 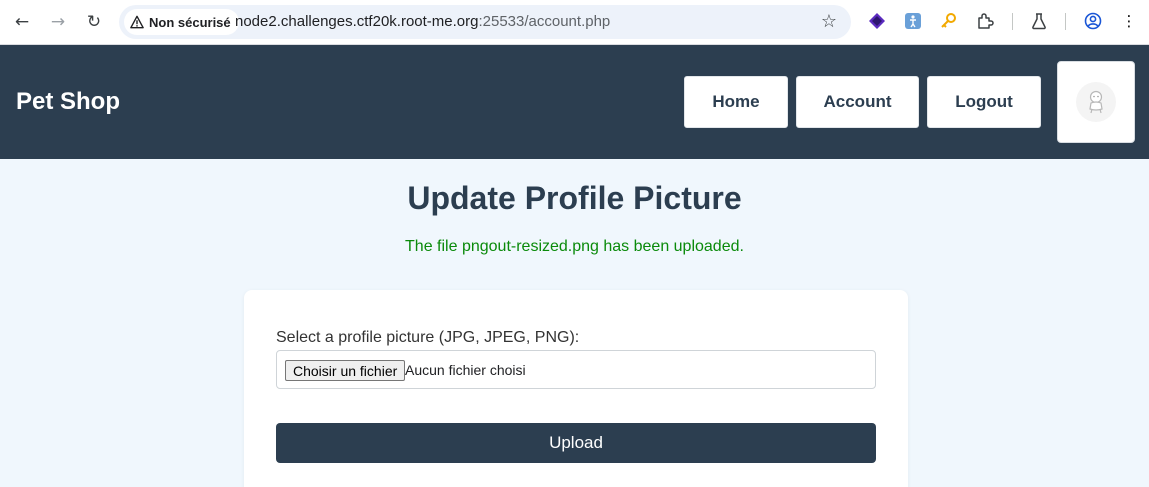 I want to click on key-icon, so click(x=948, y=20).